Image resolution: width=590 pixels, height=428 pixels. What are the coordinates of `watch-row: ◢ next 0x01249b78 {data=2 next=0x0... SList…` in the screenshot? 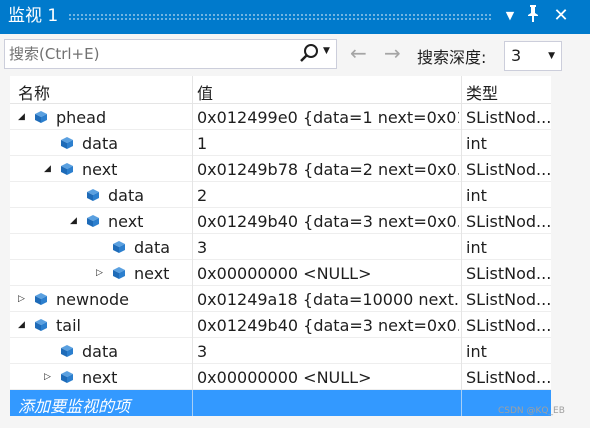 It's located at (280, 169).